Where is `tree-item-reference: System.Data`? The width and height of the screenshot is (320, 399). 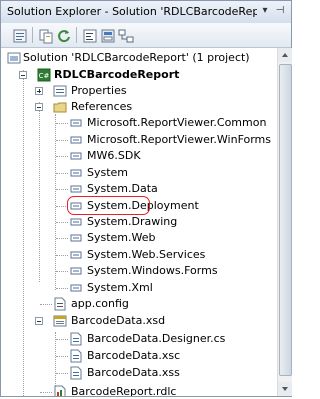
tree-item-reference: System.Data is located at coordinates (139, 189).